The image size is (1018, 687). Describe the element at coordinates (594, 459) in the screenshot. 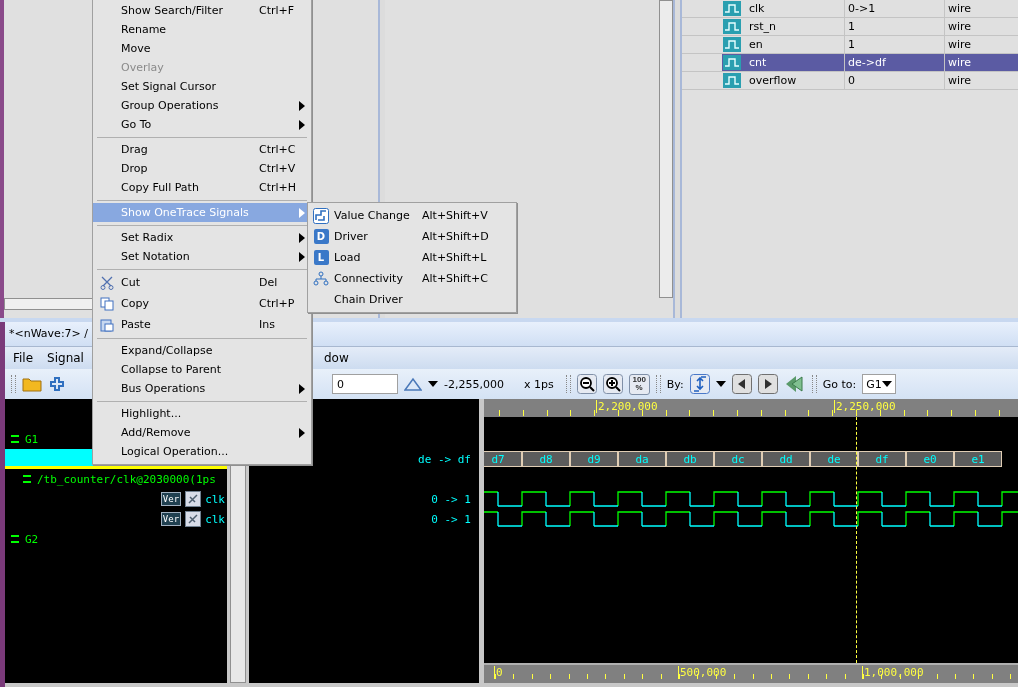

I see `bus-segment: d9` at that location.